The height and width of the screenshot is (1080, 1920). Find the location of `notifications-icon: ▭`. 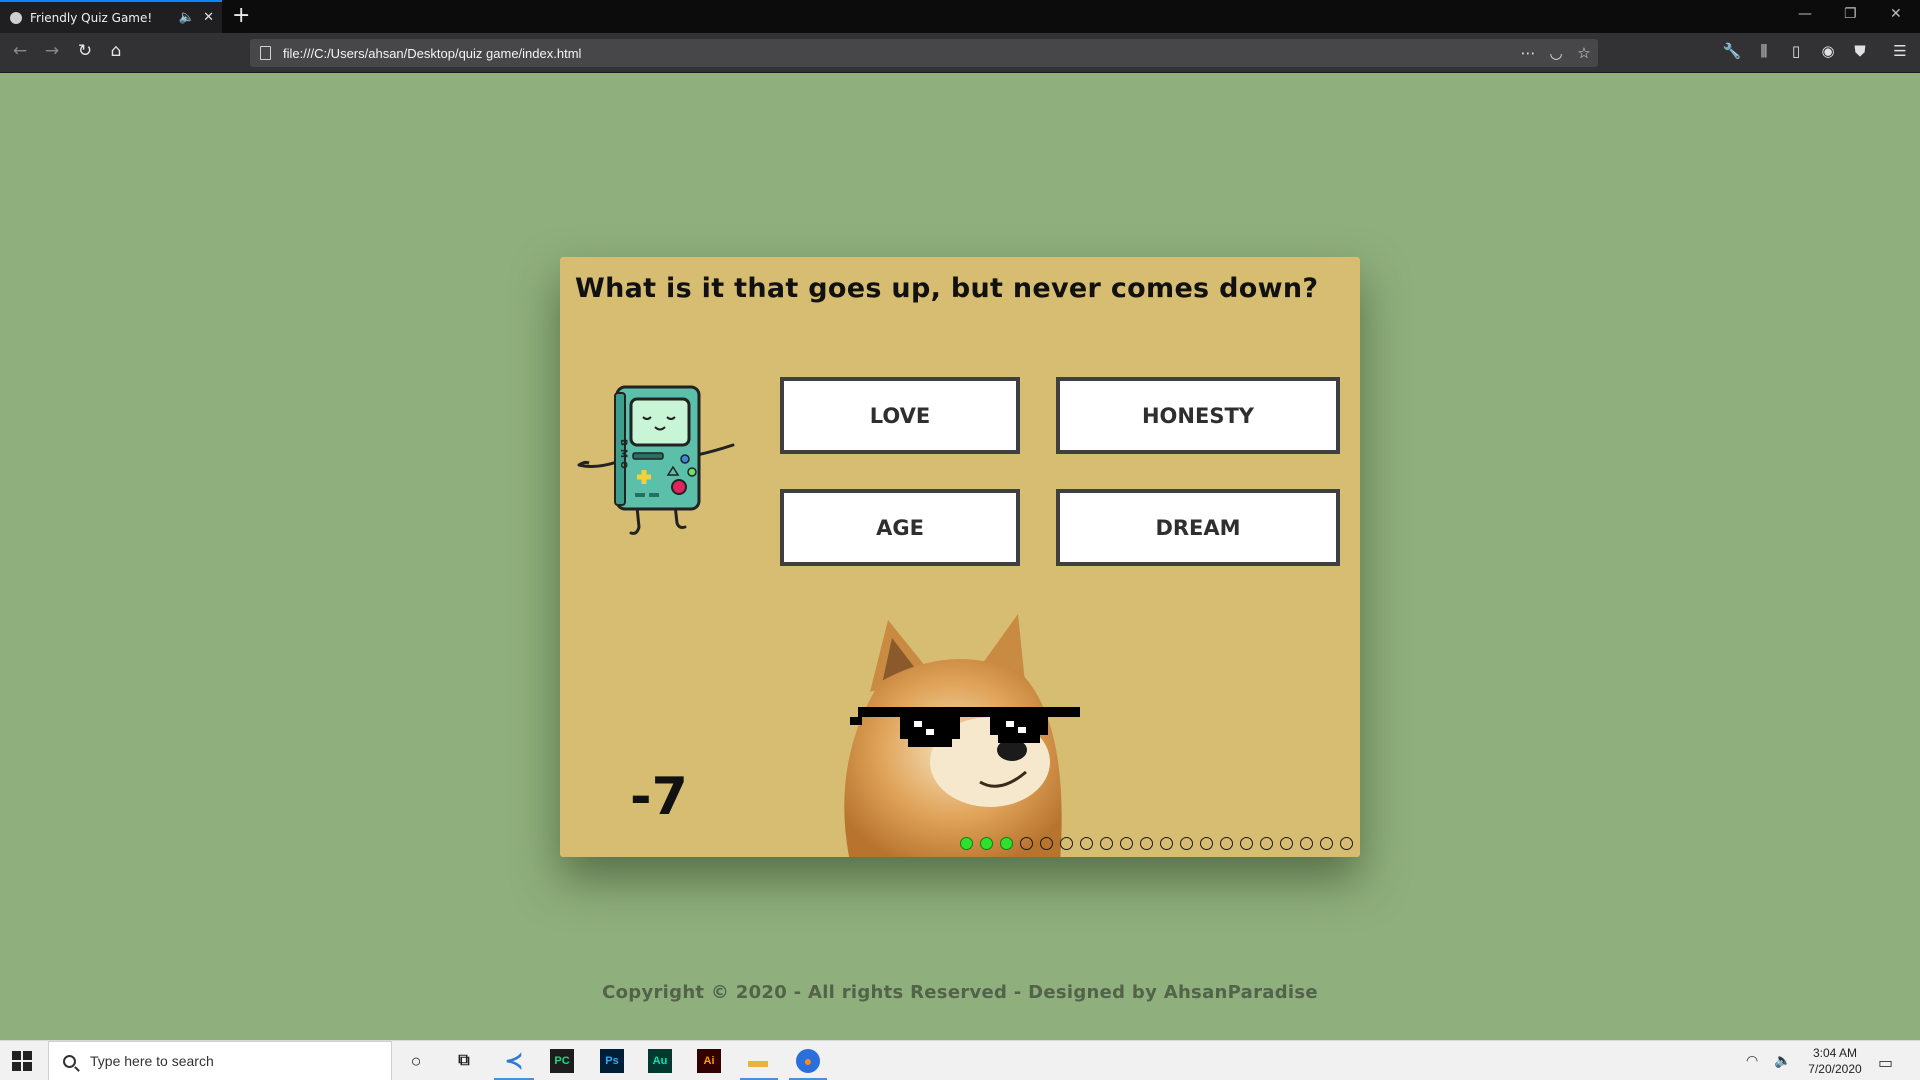

notifications-icon: ▭ is located at coordinates (1885, 1062).